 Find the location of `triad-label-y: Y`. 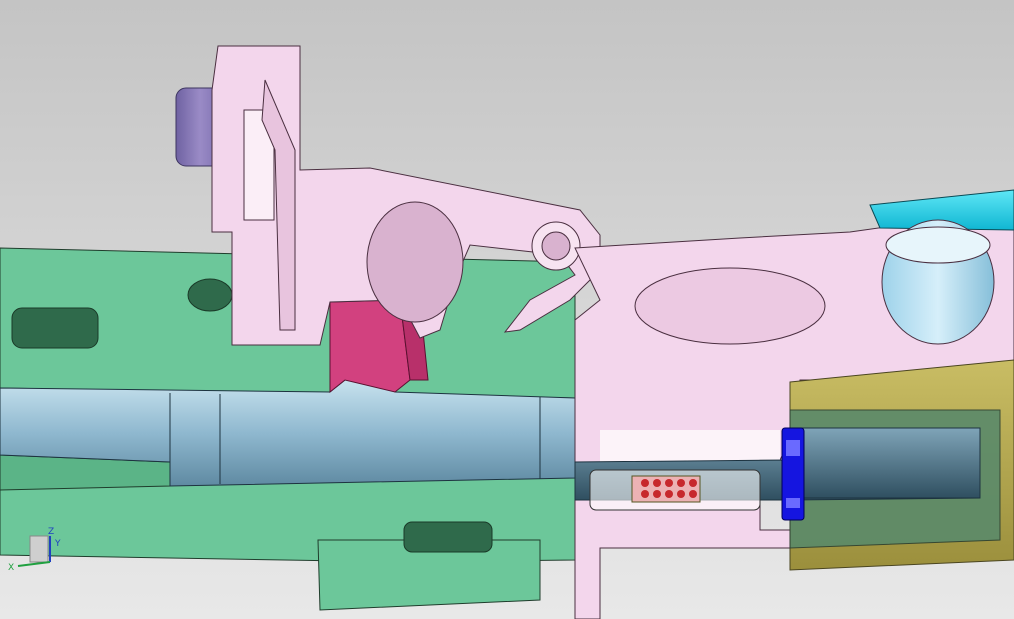

triad-label-y: Y is located at coordinates (57, 544).